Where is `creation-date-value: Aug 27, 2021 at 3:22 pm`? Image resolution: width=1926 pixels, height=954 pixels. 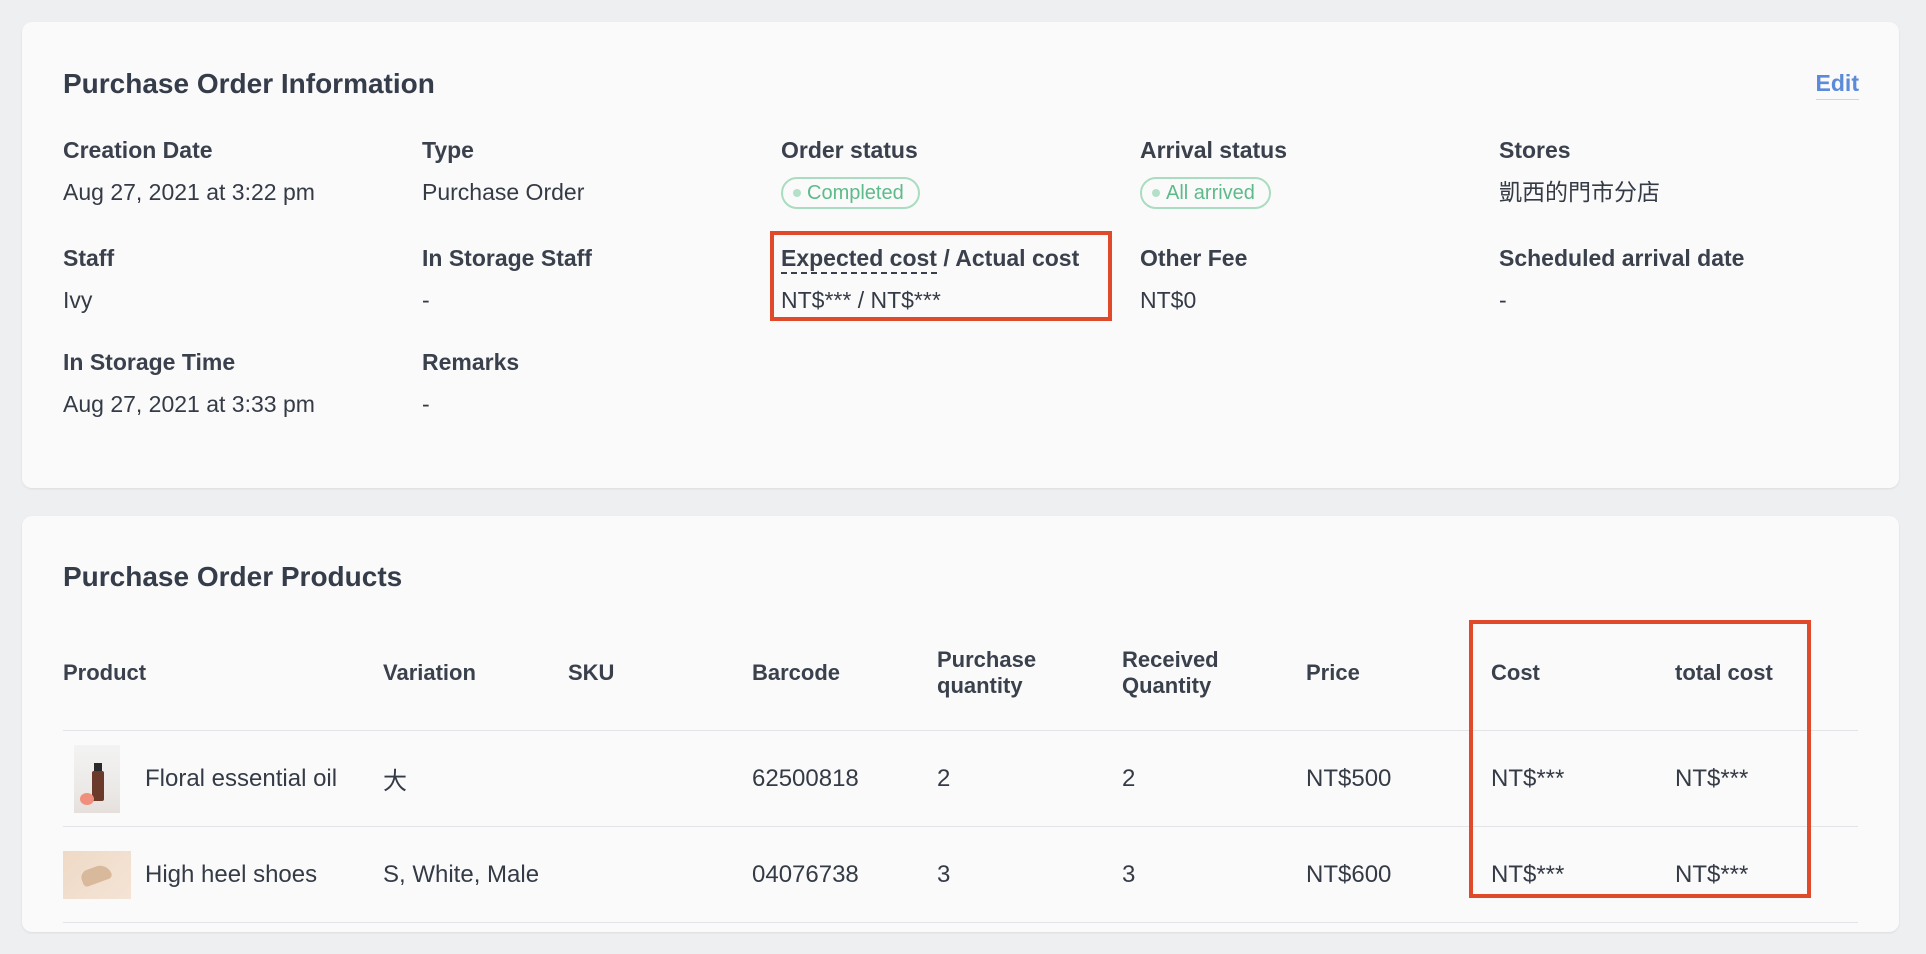
creation-date-value: Aug 27, 2021 at 3:22 pm is located at coordinates (189, 192).